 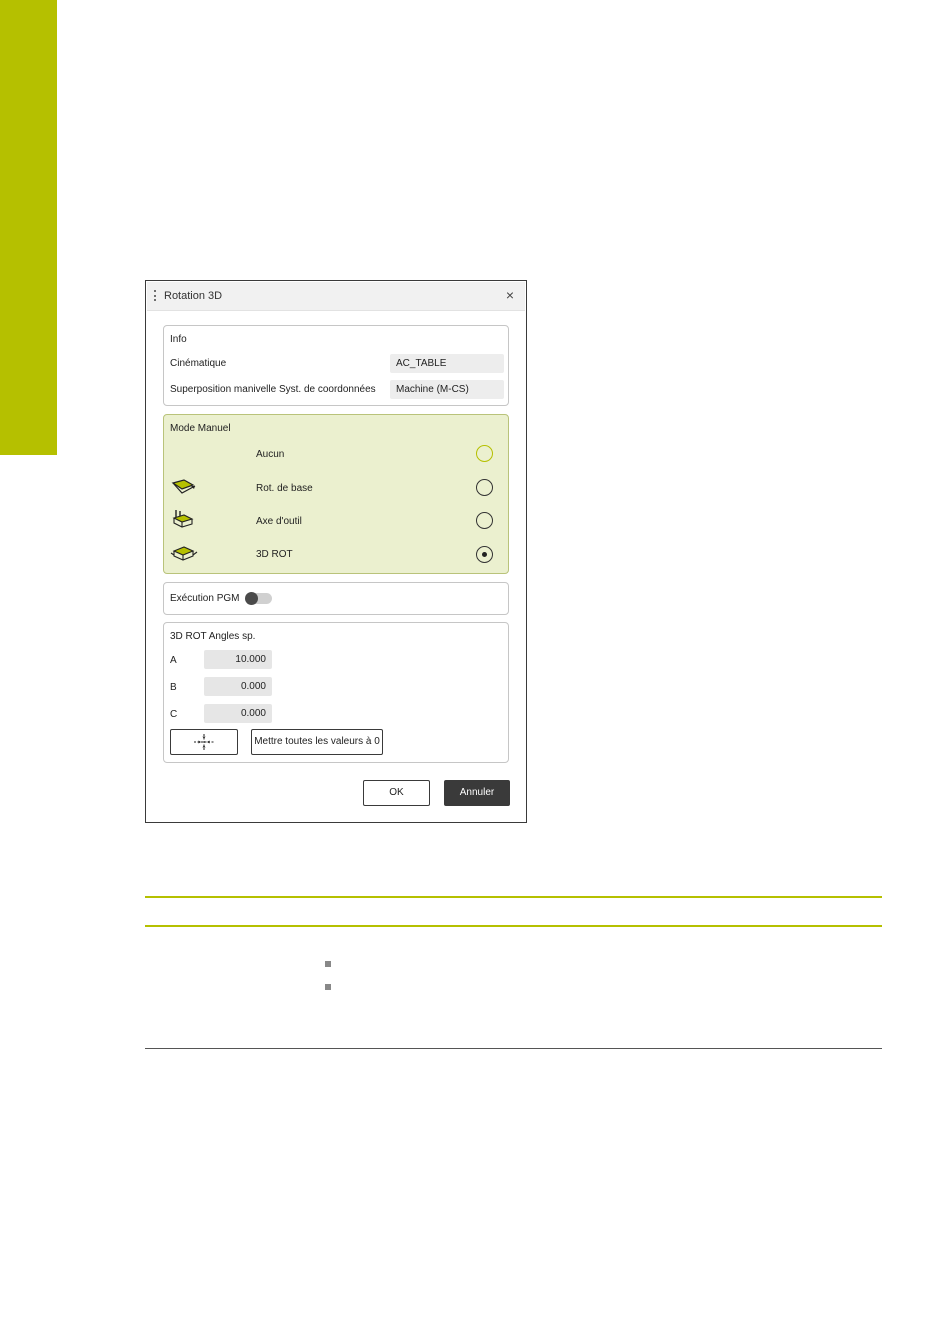 What do you see at coordinates (155, 295) in the screenshot?
I see `drag-handle-icon` at bounding box center [155, 295].